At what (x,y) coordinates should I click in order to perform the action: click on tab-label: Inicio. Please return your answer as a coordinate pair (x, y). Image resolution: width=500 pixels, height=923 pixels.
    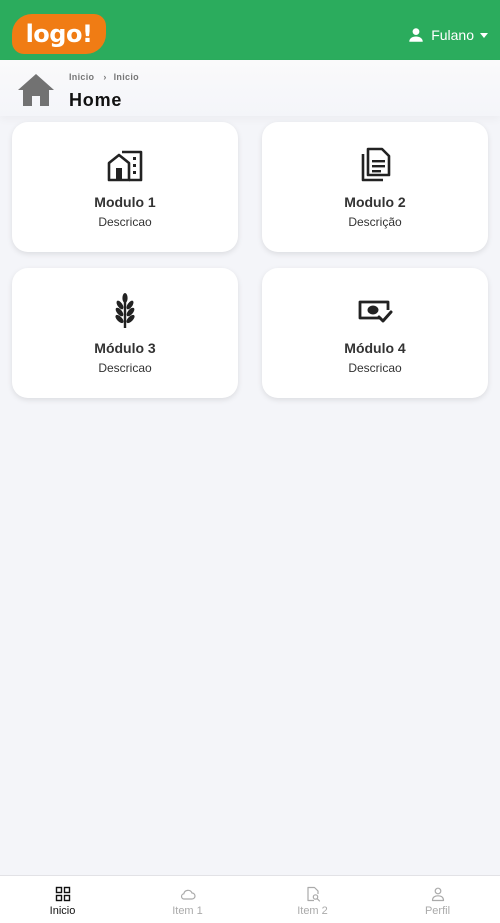
    Looking at the image, I should click on (62, 911).